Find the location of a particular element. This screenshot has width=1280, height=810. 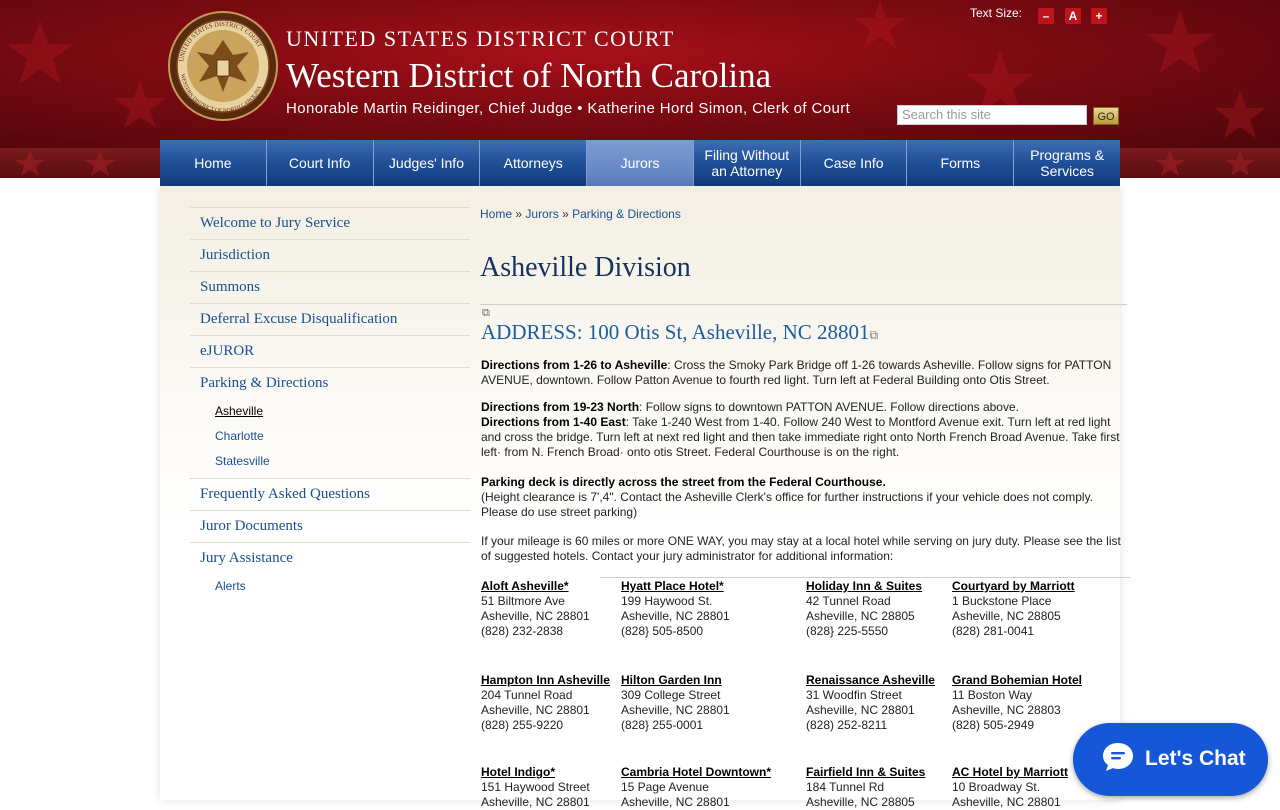

hotel-name-link: Hampton Inn Asheville is located at coordinates (545, 680).